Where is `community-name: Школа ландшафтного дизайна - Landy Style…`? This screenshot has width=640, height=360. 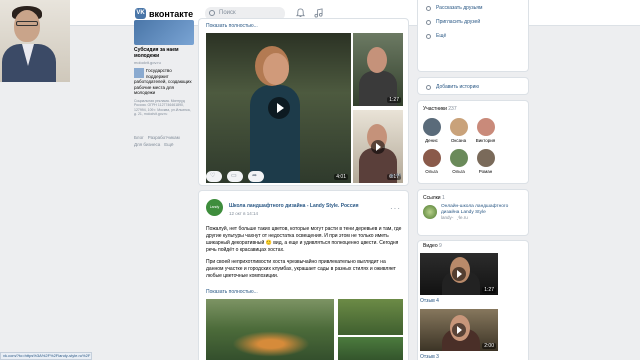
community-name: Школа ландшафтного дизайна - Landy Style… is located at coordinates (294, 206).